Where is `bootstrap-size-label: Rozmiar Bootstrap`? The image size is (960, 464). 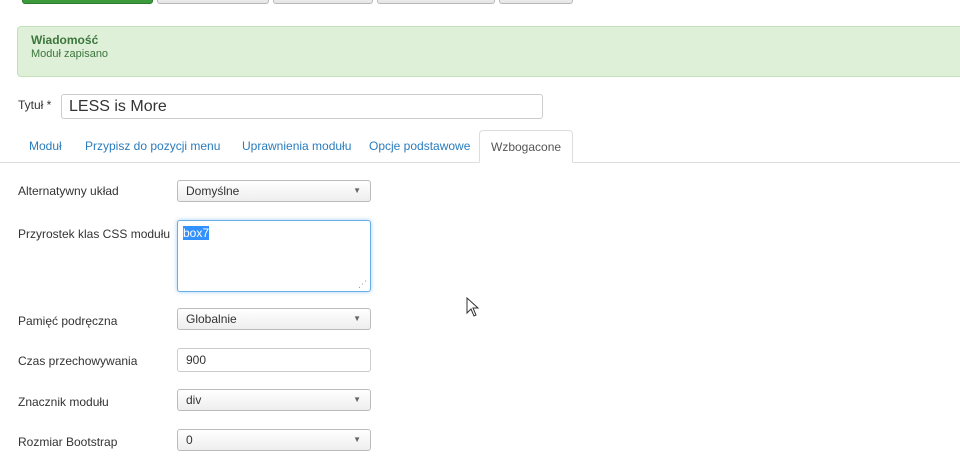
bootstrap-size-label: Rozmiar Bootstrap is located at coordinates (68, 442).